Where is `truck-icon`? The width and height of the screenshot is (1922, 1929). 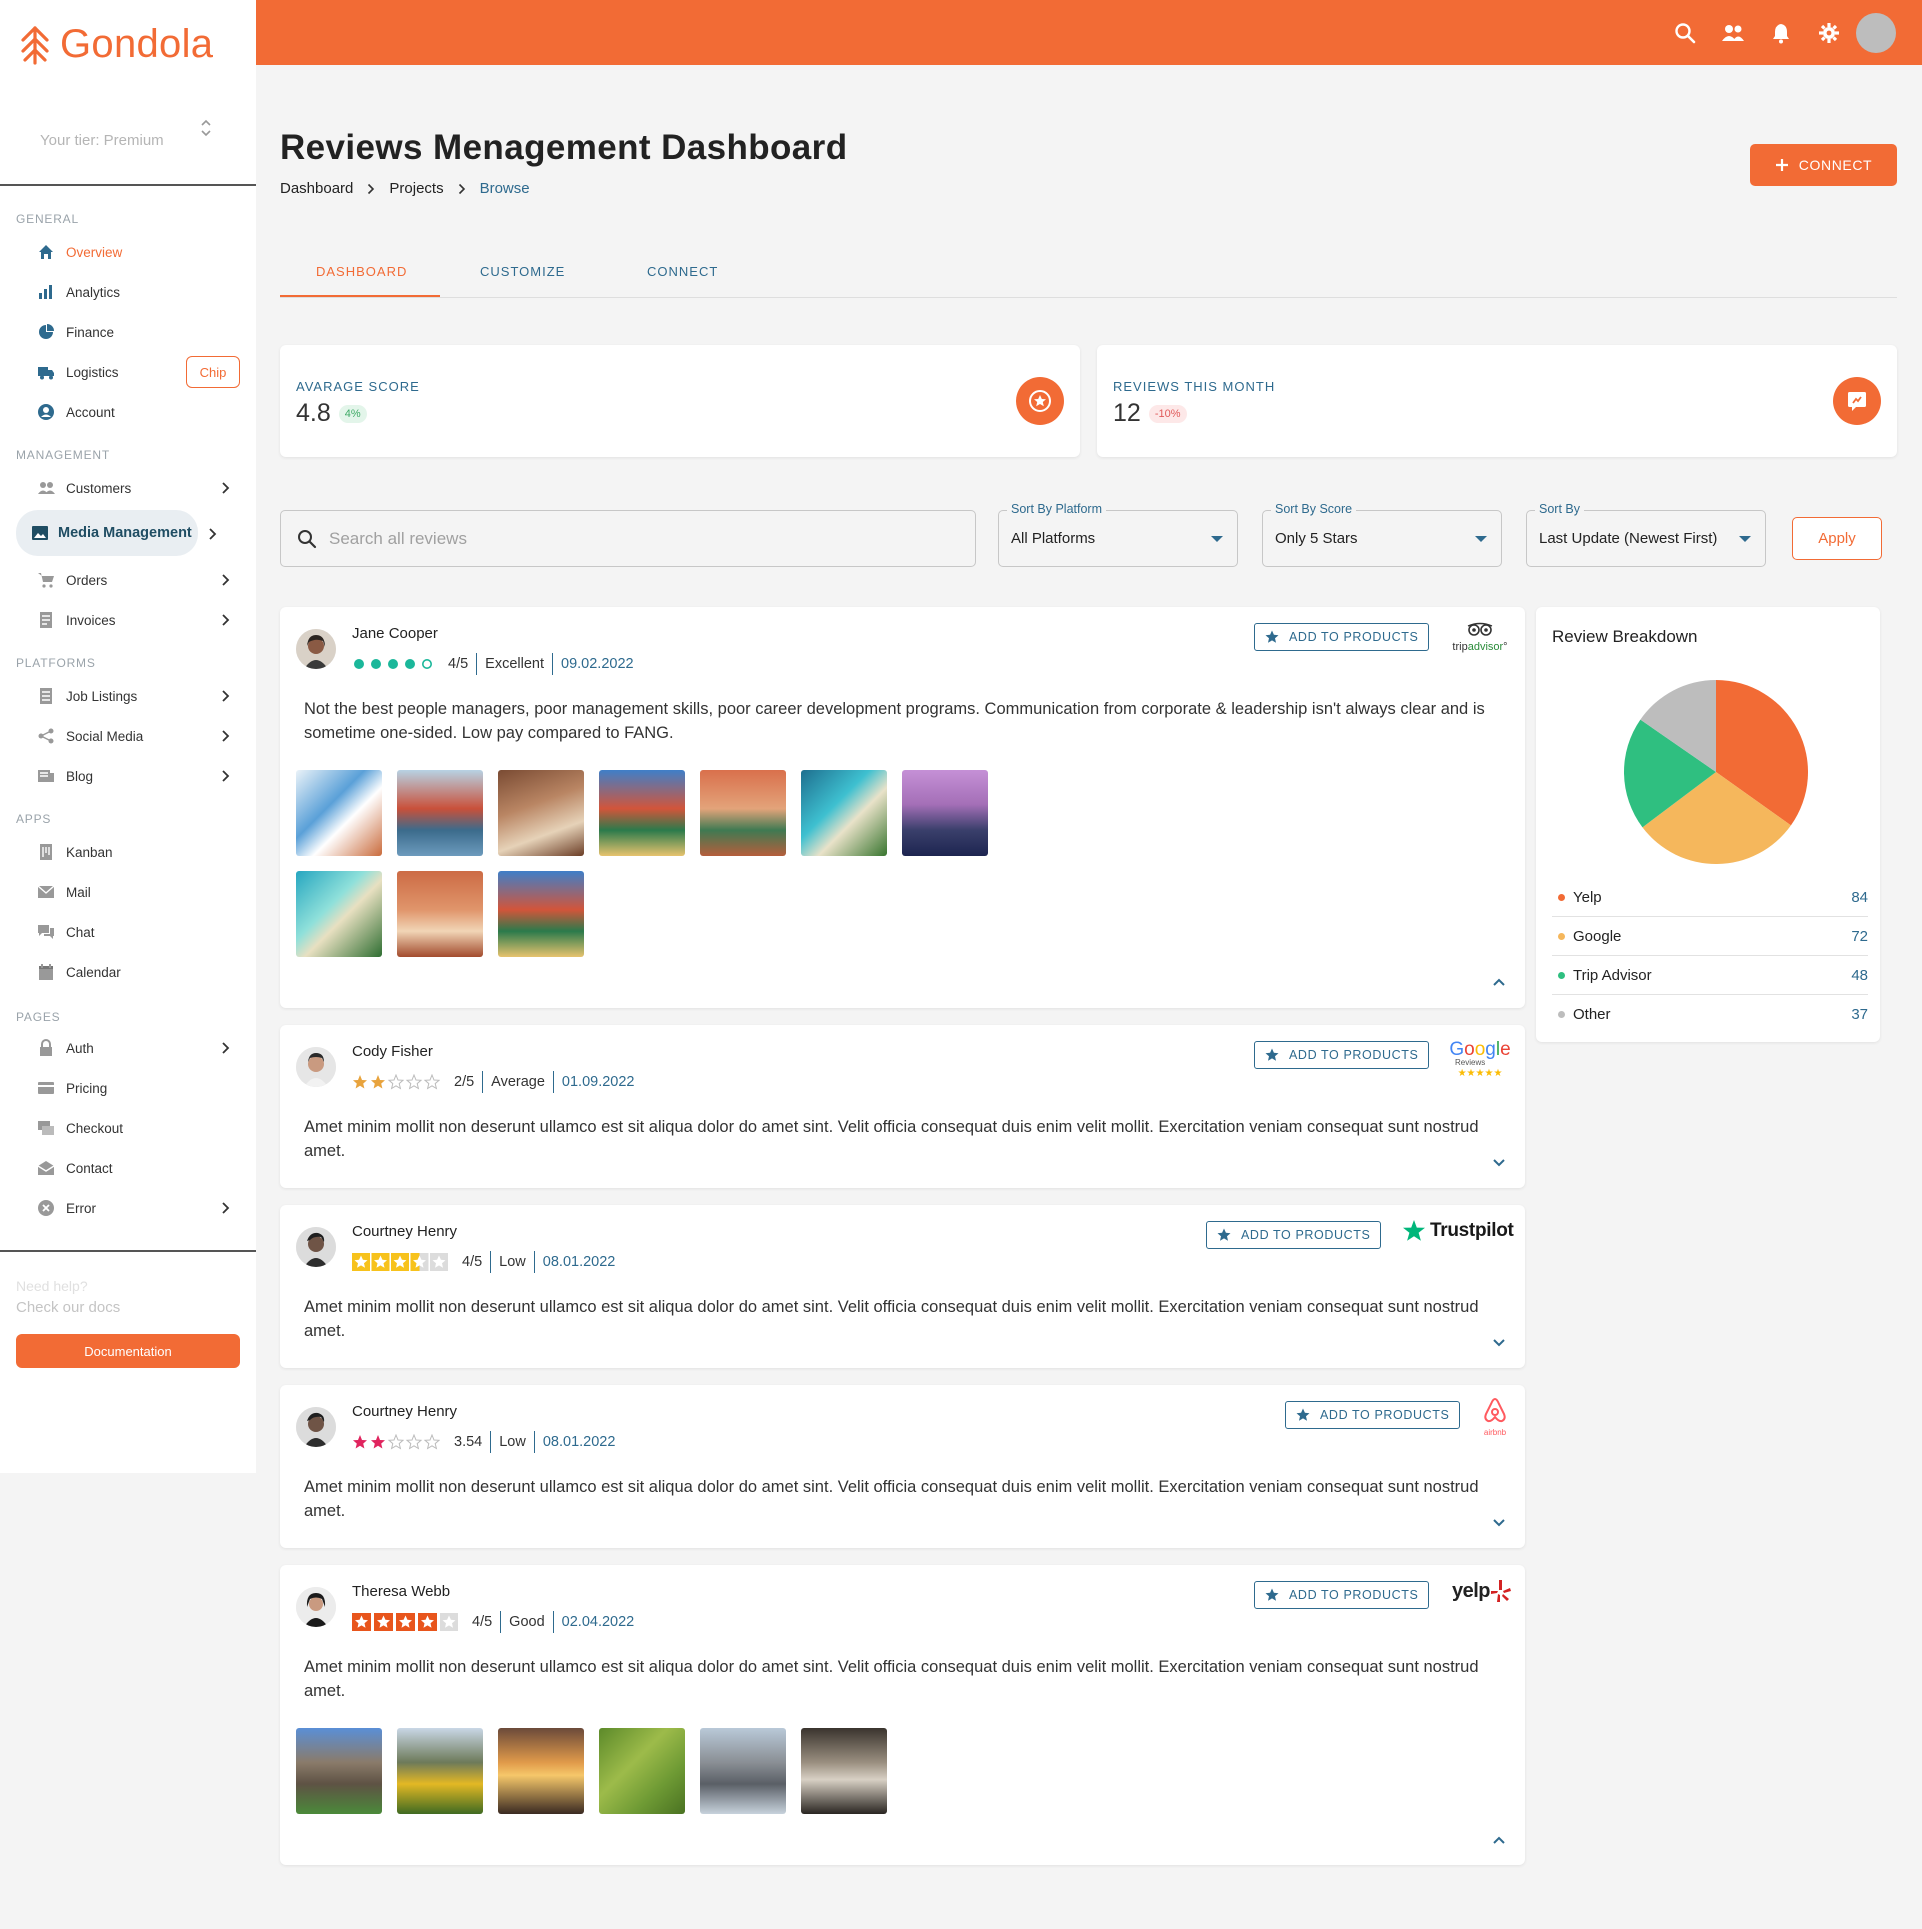
truck-icon is located at coordinates (46, 372).